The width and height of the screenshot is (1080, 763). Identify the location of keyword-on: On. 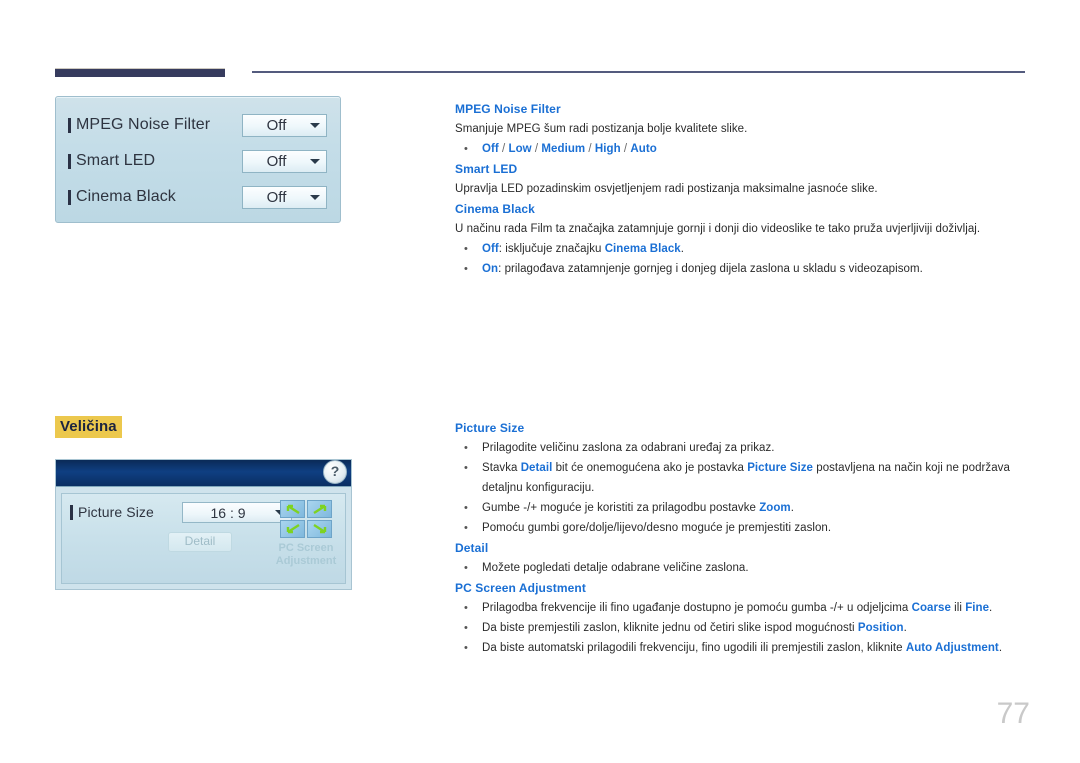
(490, 269).